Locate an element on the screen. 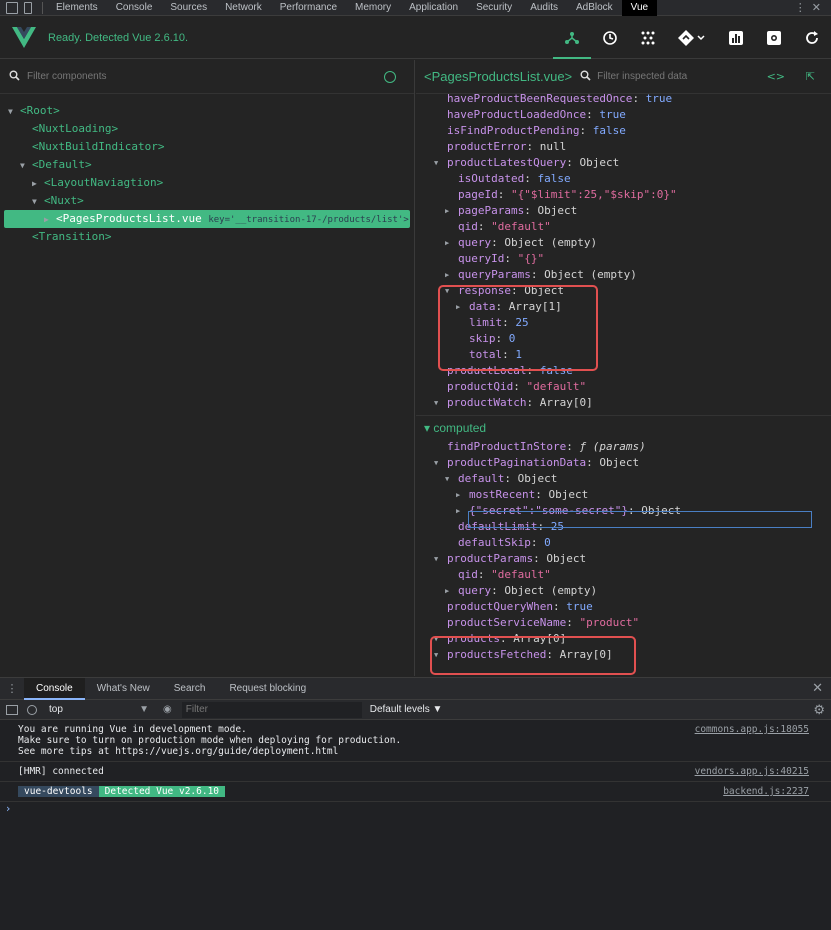 This screenshot has height=930, width=831. devtools-tab-application: Application is located at coordinates (433, 8).